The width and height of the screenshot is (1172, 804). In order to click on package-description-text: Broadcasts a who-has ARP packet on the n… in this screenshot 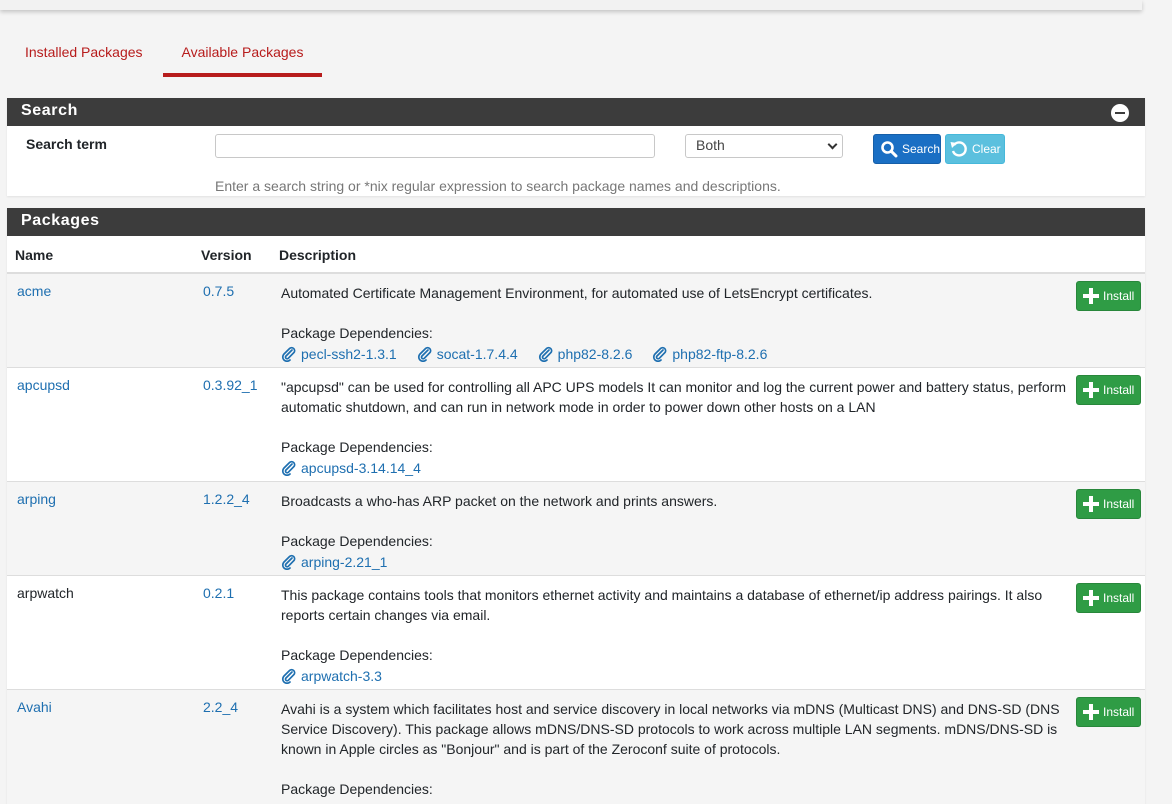, I will do `click(499, 501)`.